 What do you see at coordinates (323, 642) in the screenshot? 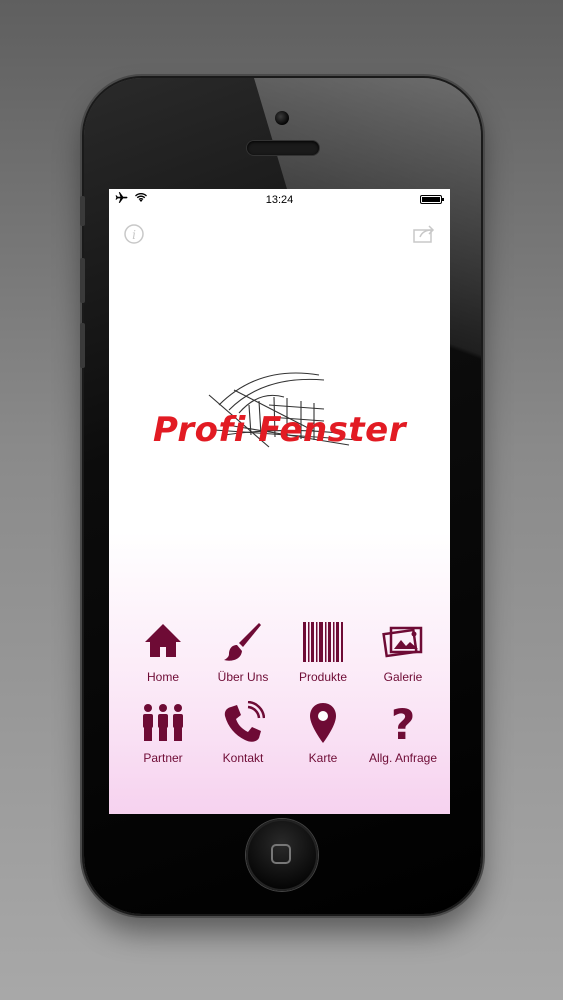
I see `barcode-icon` at bounding box center [323, 642].